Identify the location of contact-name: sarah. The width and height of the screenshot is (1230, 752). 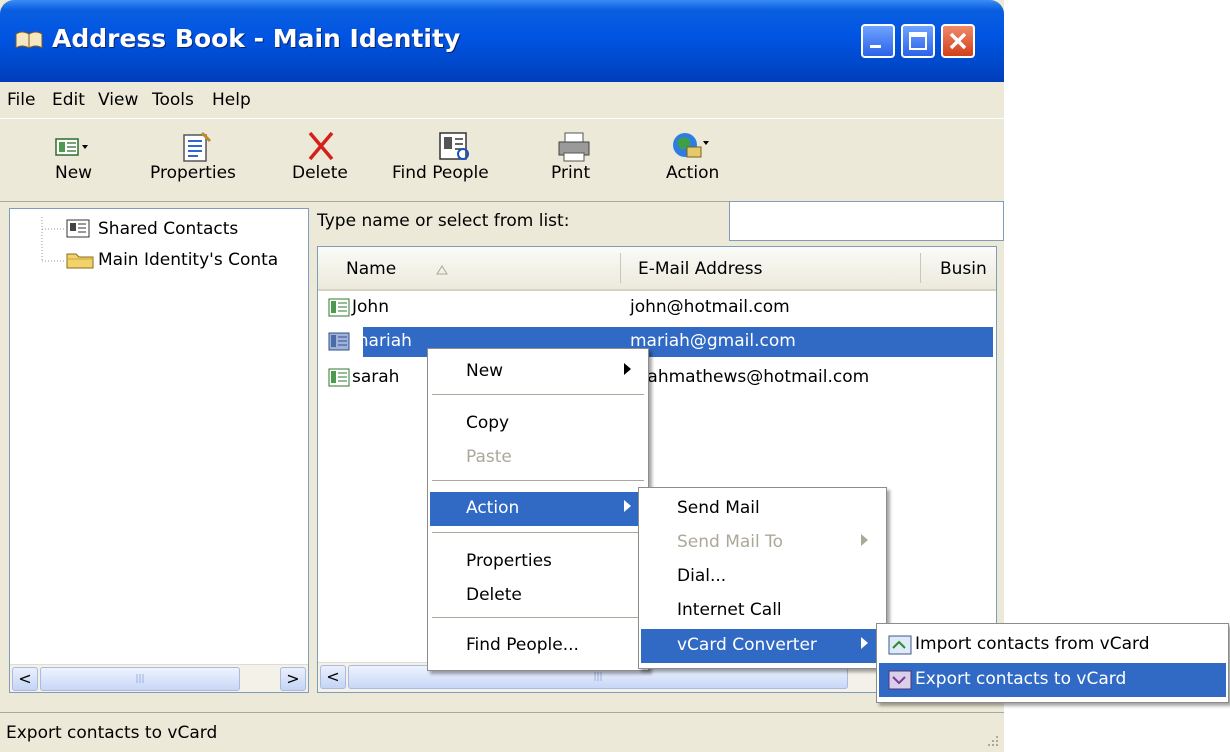
(376, 377).